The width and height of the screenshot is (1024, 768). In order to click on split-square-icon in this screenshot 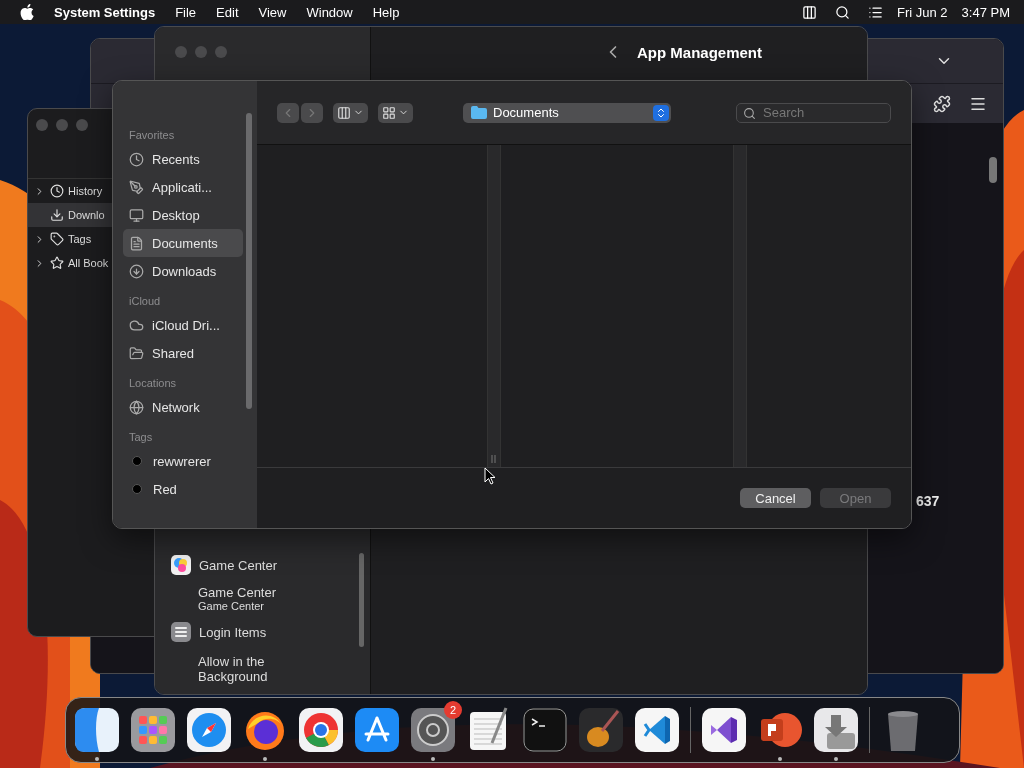, I will do `click(97, 730)`.